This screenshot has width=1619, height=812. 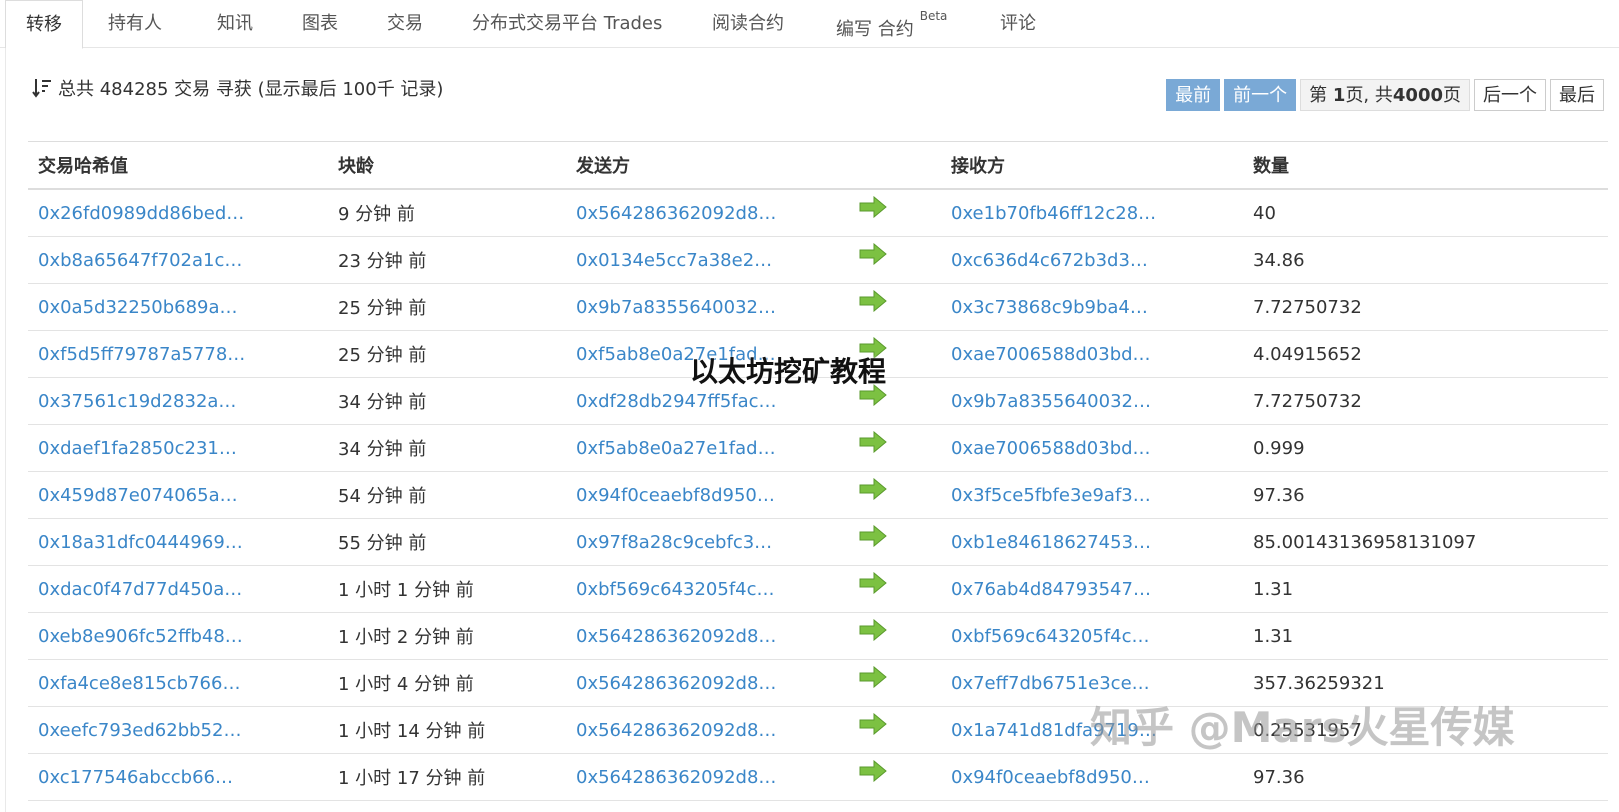 What do you see at coordinates (447, 589) in the screenshot?
I see `age-cell: 1 小时 1 分钟 前` at bounding box center [447, 589].